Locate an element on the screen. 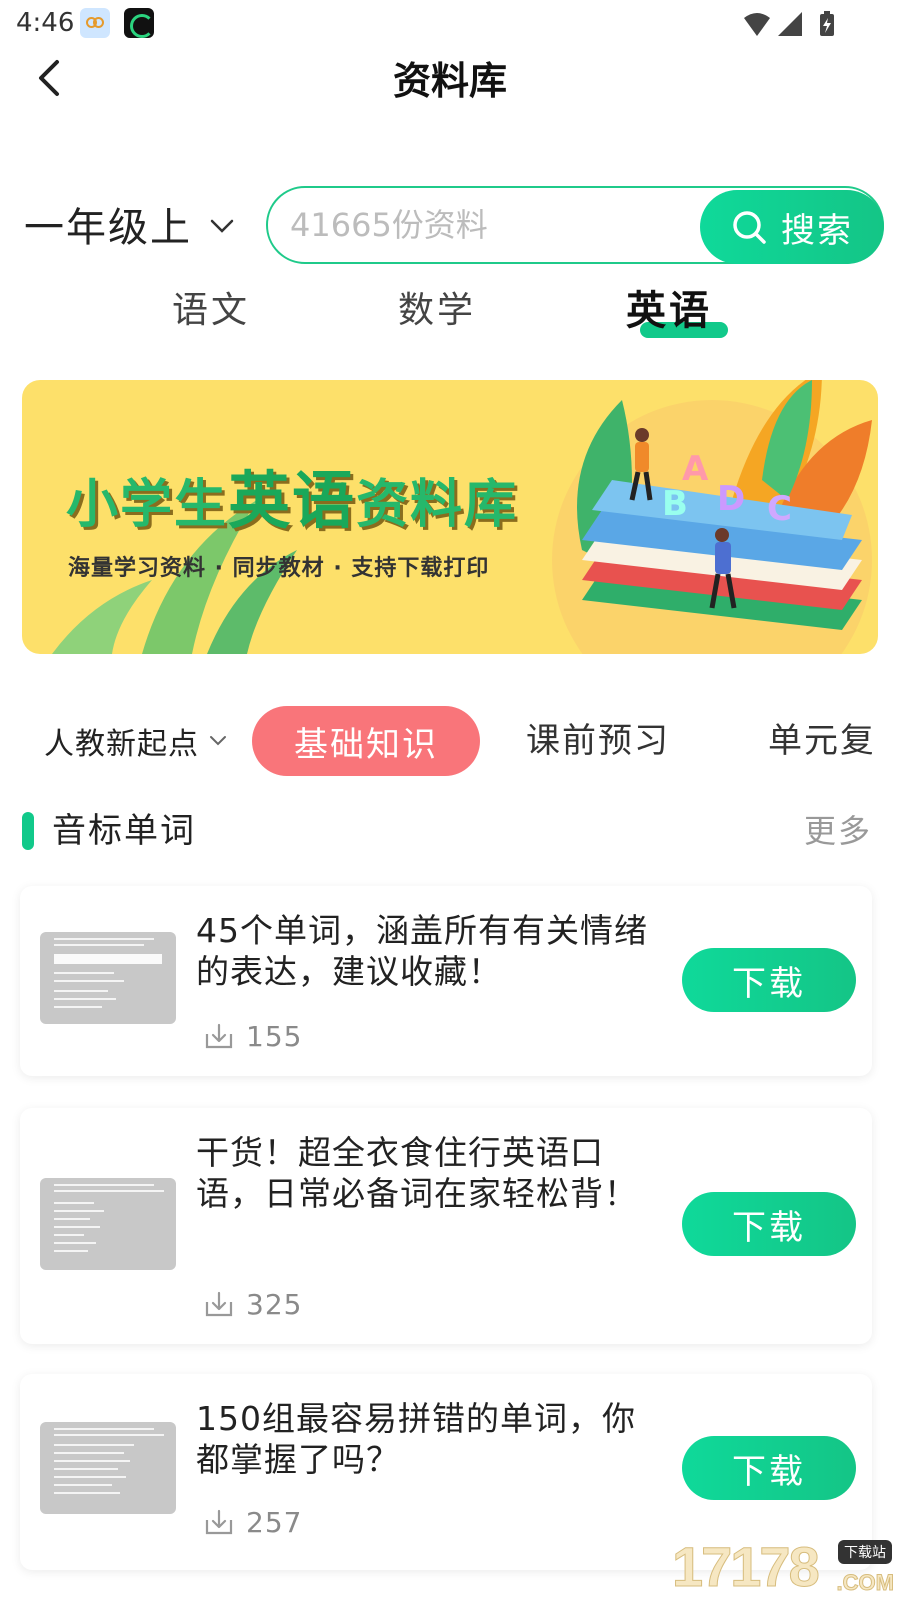 The image size is (900, 1600). svg-text: B is located at coordinates (675, 504).